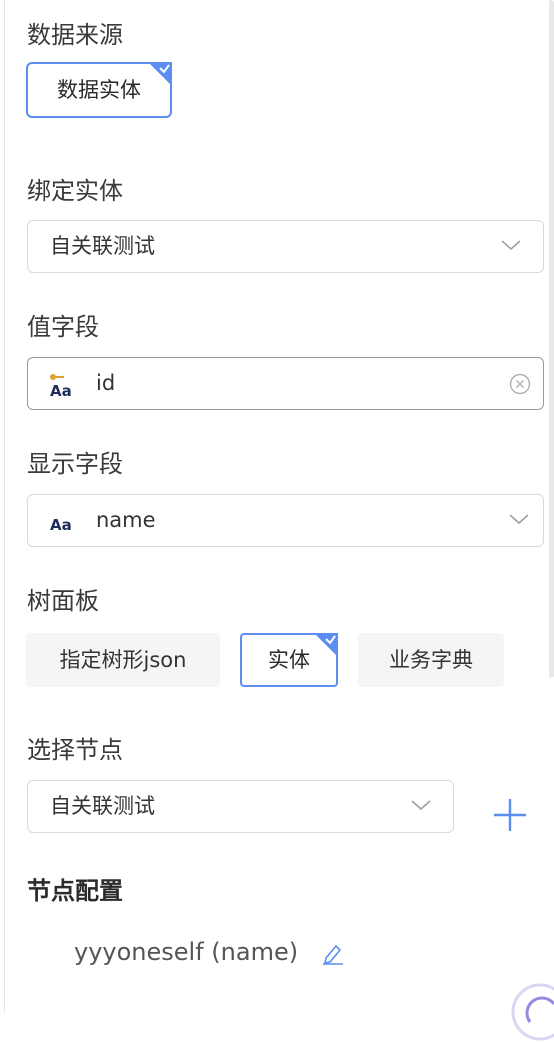 The image size is (554, 1042). What do you see at coordinates (532, 1012) in the screenshot?
I see `floating-action-icon` at bounding box center [532, 1012].